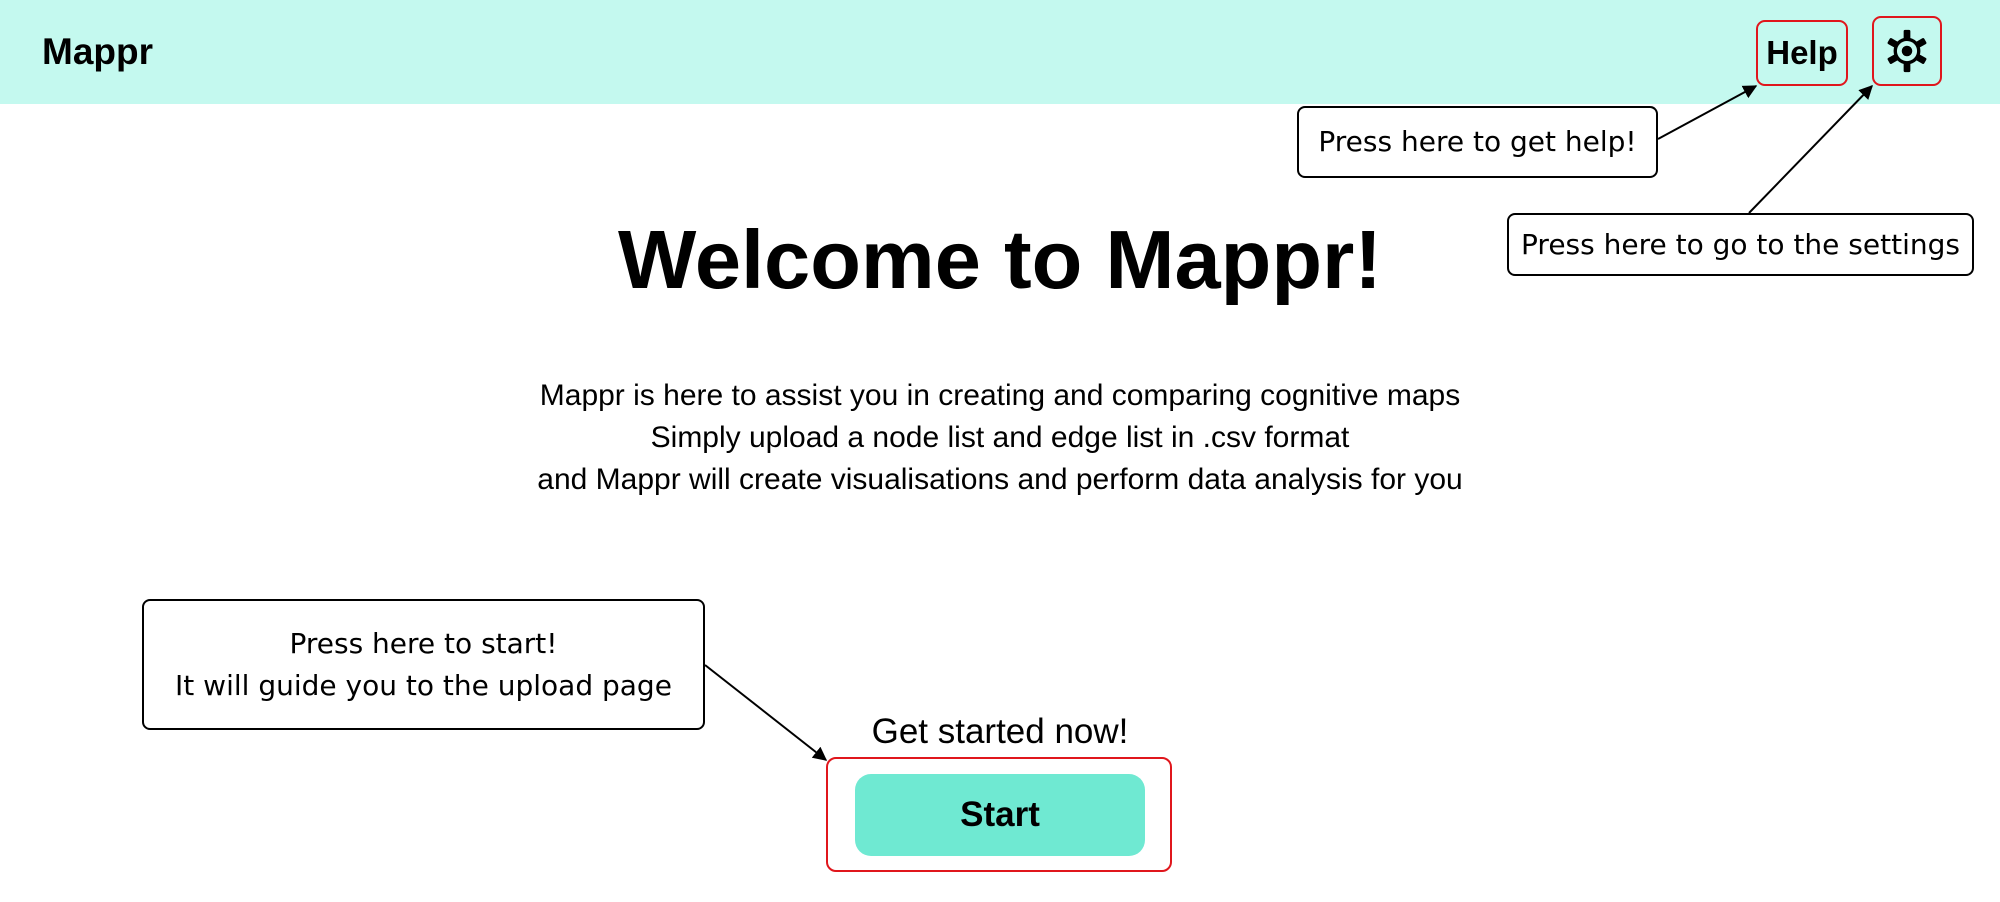 The width and height of the screenshot is (2000, 902). Describe the element at coordinates (1000, 259) in the screenshot. I see `welcome-title: Welcome to Mappr!` at that location.